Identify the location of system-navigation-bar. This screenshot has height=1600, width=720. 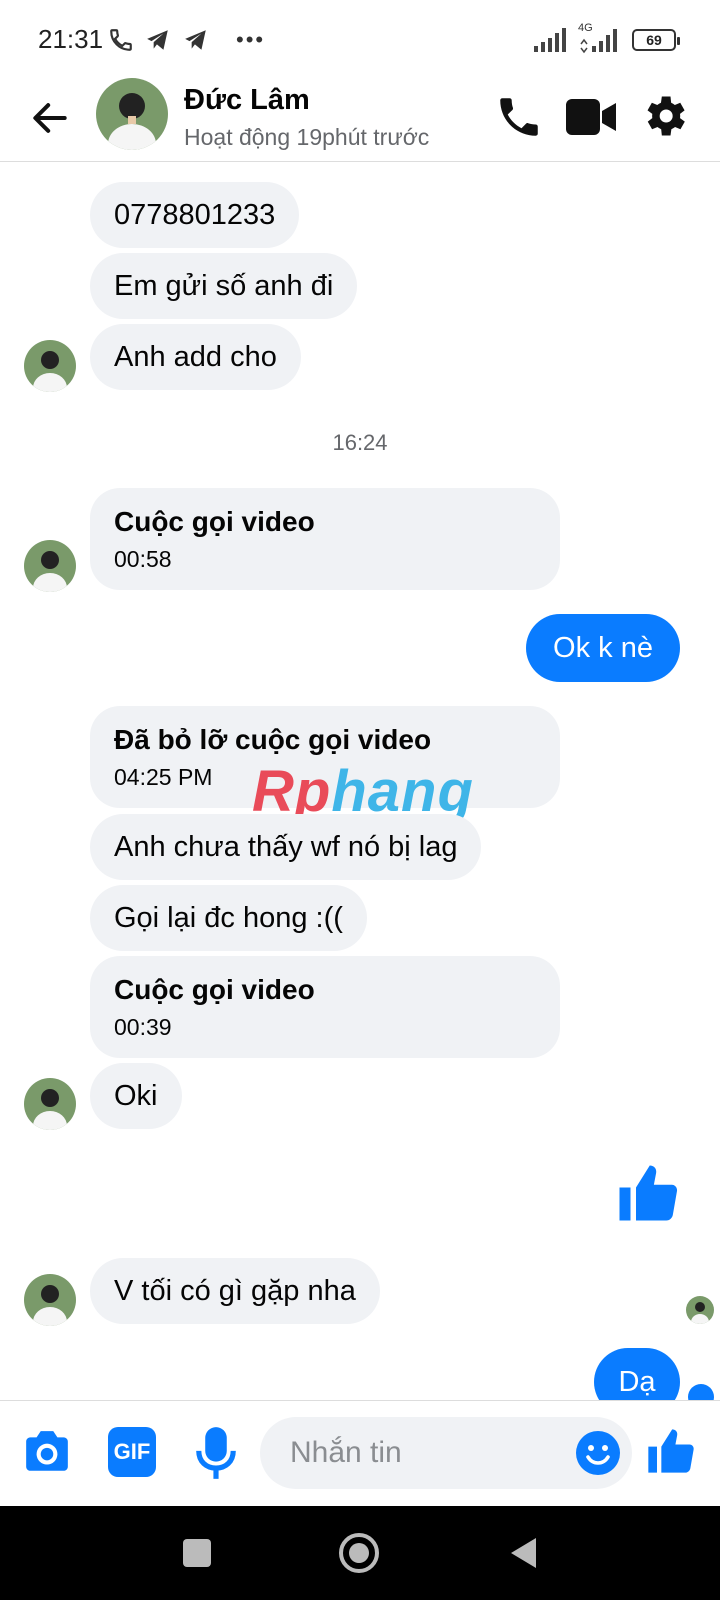
(360, 1553).